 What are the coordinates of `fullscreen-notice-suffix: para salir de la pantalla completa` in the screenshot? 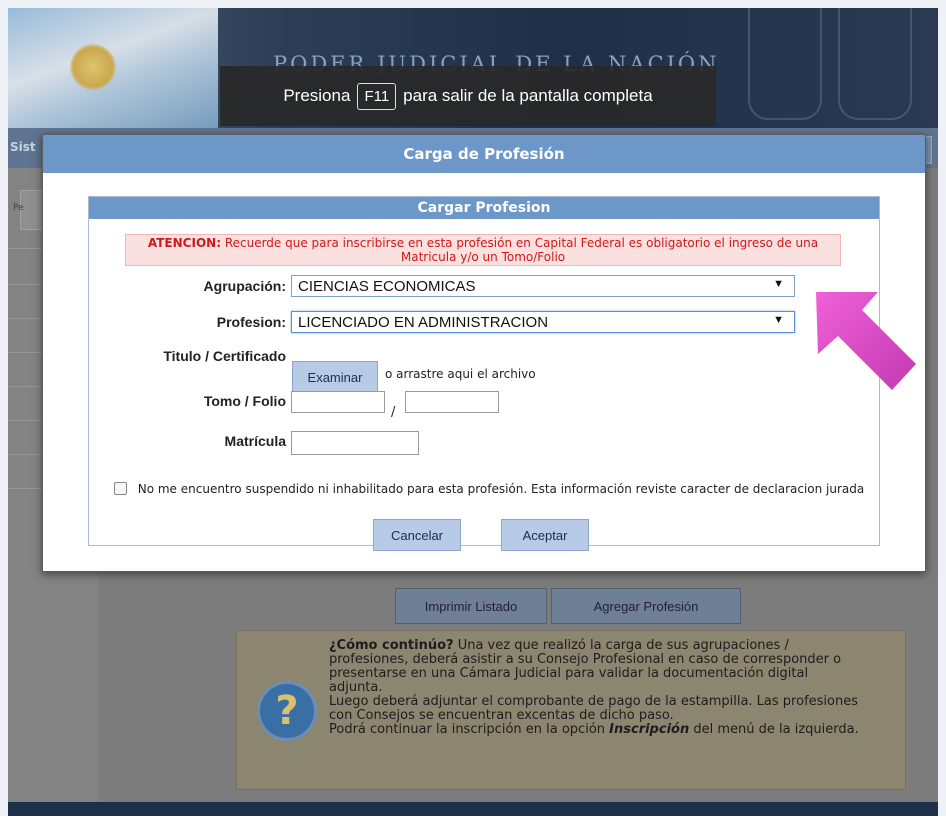 It's located at (528, 95).